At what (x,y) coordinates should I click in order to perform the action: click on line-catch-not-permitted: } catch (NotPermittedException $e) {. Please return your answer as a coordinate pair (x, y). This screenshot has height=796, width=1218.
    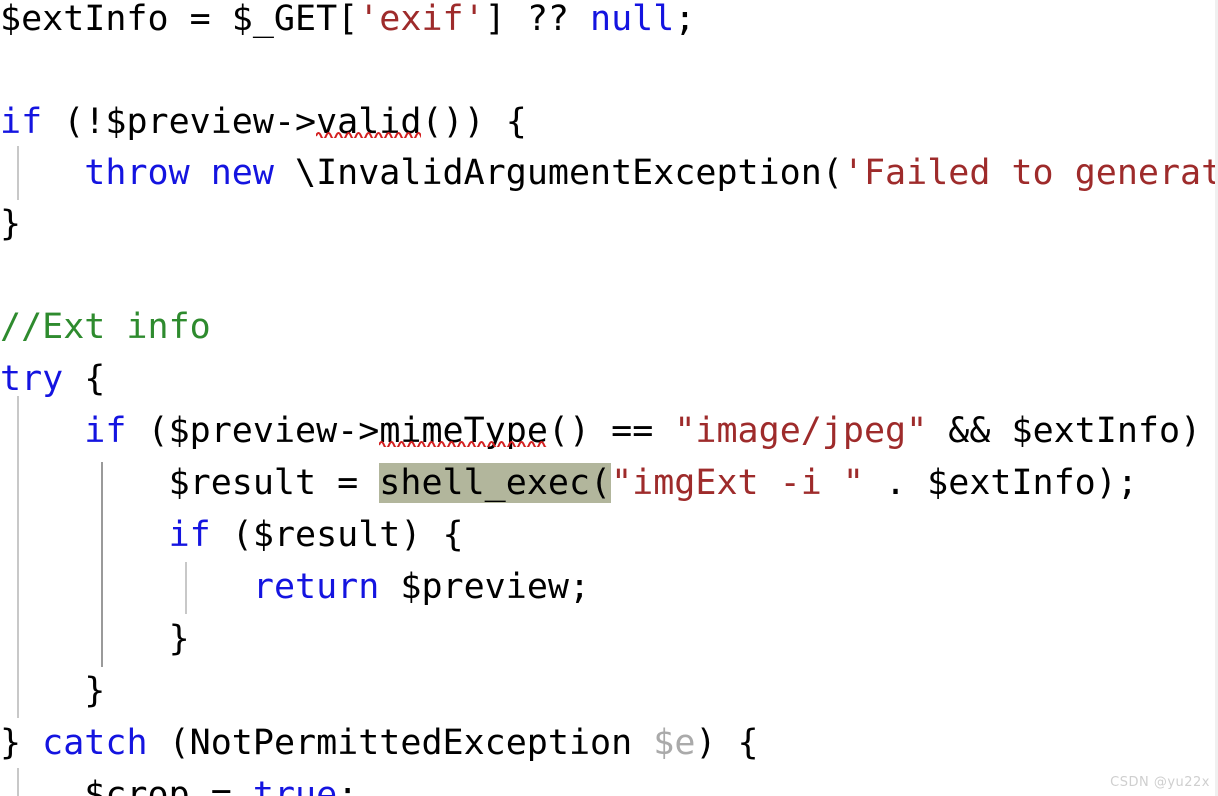
    Looking at the image, I should click on (609, 744).